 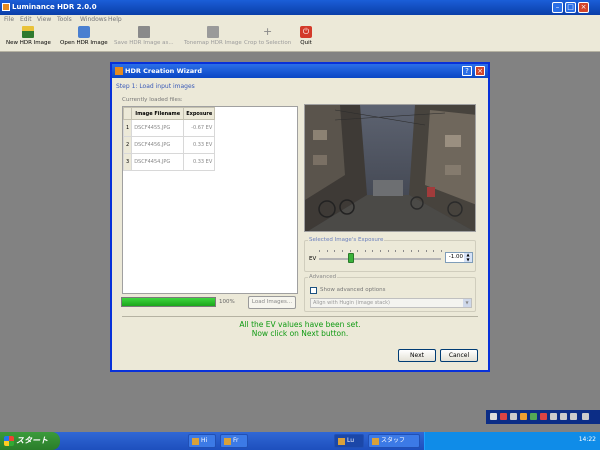 What do you see at coordinates (234, 441) in the screenshot?
I see `task-button: Fr` at bounding box center [234, 441].